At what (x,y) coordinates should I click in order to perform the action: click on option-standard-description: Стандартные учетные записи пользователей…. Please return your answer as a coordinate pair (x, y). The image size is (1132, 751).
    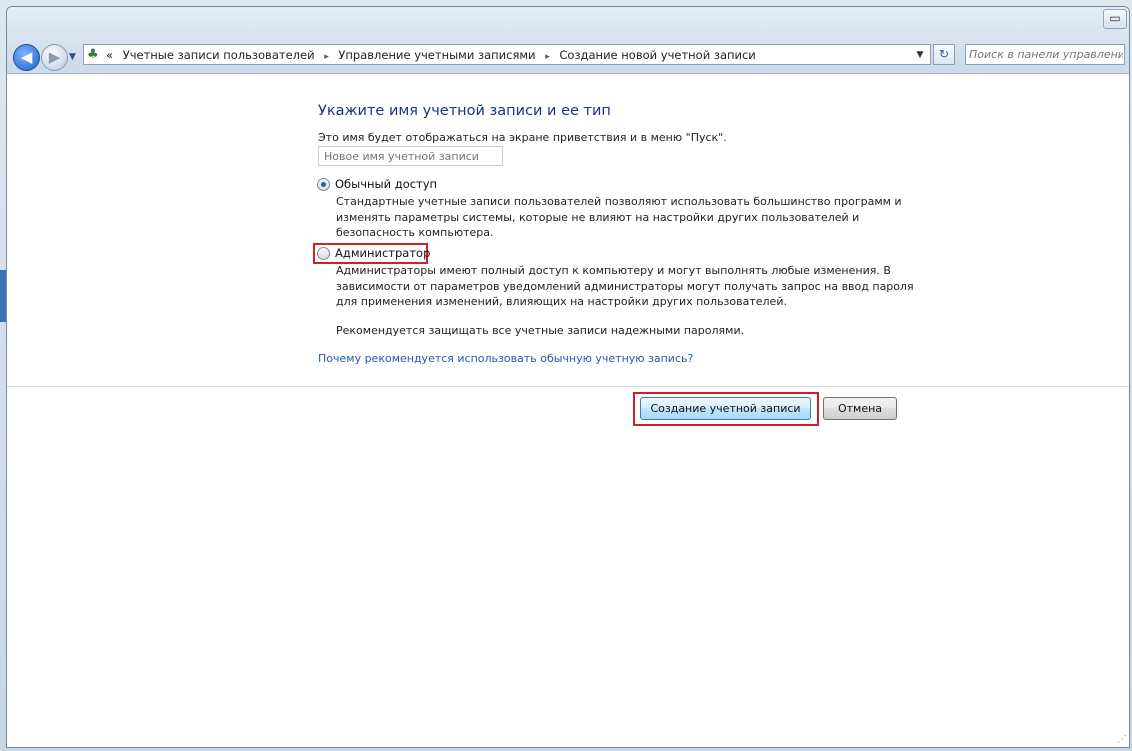
    Looking at the image, I should click on (619, 217).